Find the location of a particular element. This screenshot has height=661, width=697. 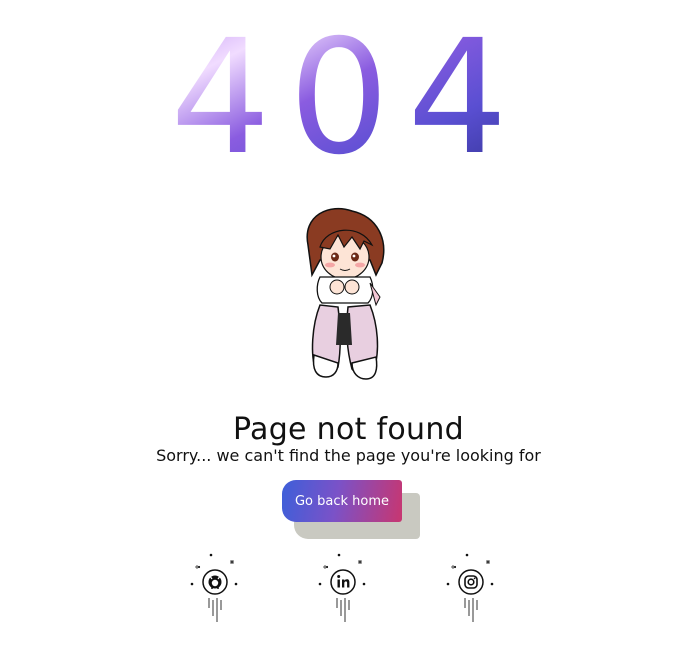

github-link is located at coordinates (216, 590).